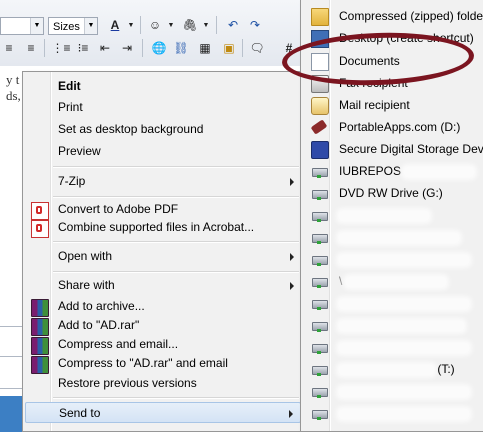 Image resolution: width=483 pixels, height=432 pixels. I want to click on outdent-icon: ⇤, so click(105, 48).